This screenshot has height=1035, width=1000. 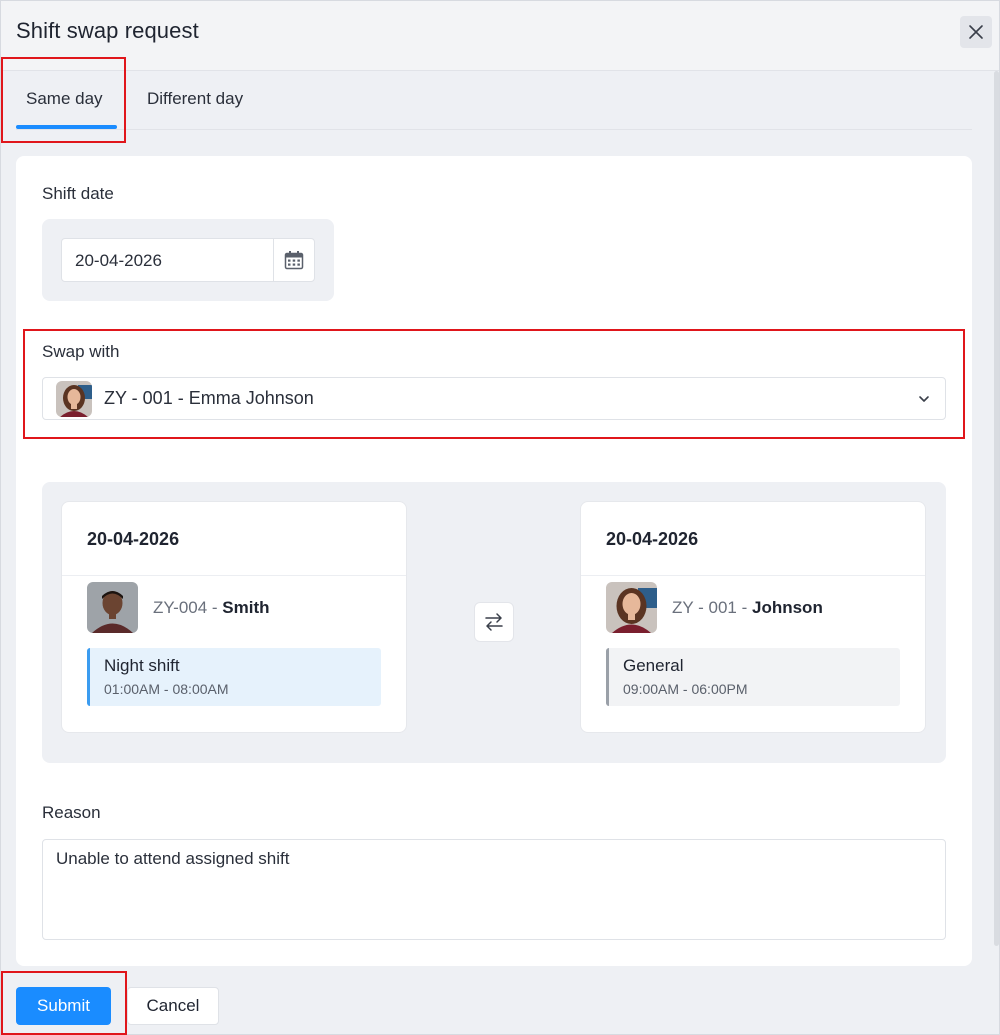 I want to click on active-tab-indicator, so click(x=66, y=127).